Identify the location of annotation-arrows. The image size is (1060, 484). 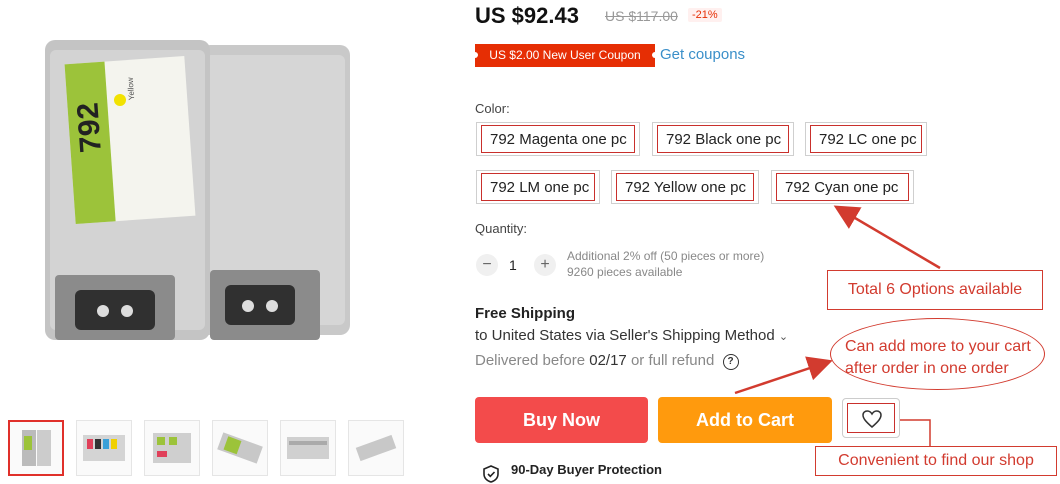
(837, 326).